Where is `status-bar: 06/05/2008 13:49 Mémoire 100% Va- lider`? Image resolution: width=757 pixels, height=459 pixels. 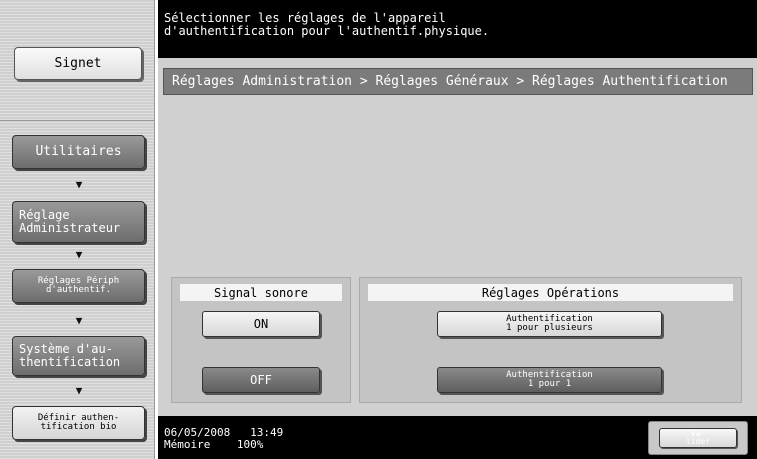
status-bar: 06/05/2008 13:49 Mémoire 100% Va- lider is located at coordinates (457, 437).